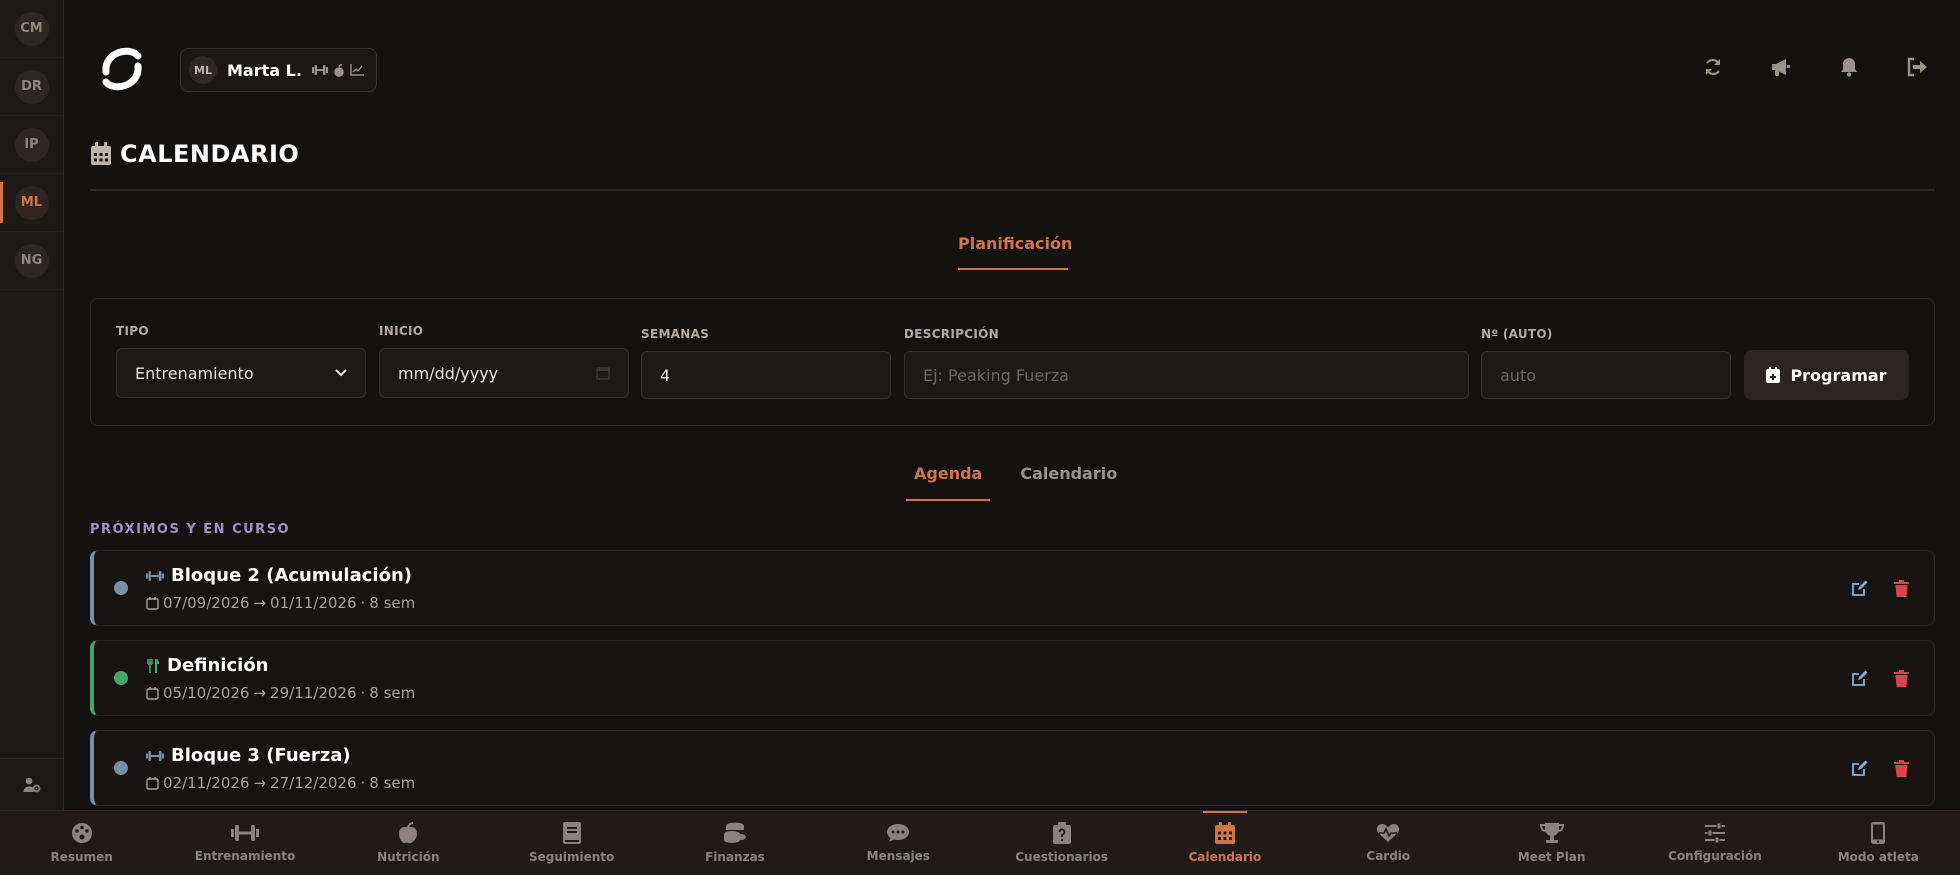 This screenshot has width=1960, height=875. I want to click on nav-label: Finanzas, so click(735, 857).